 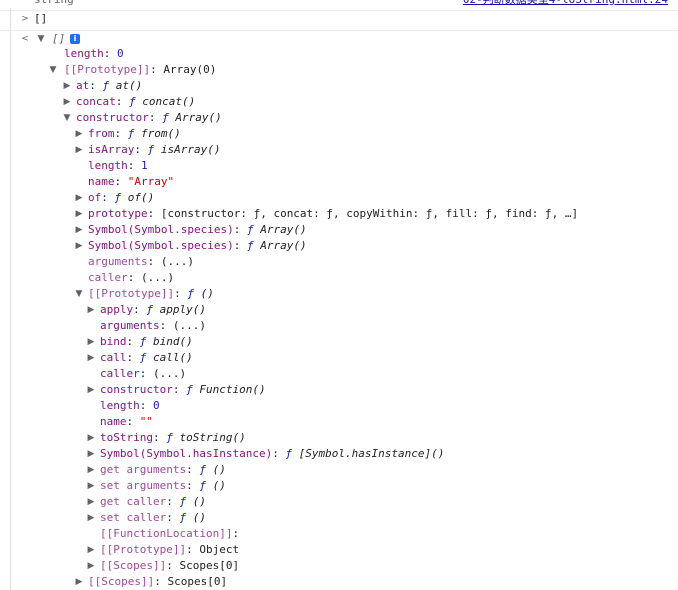 What do you see at coordinates (212, 437) in the screenshot?
I see `prop-value: toString()` at bounding box center [212, 437].